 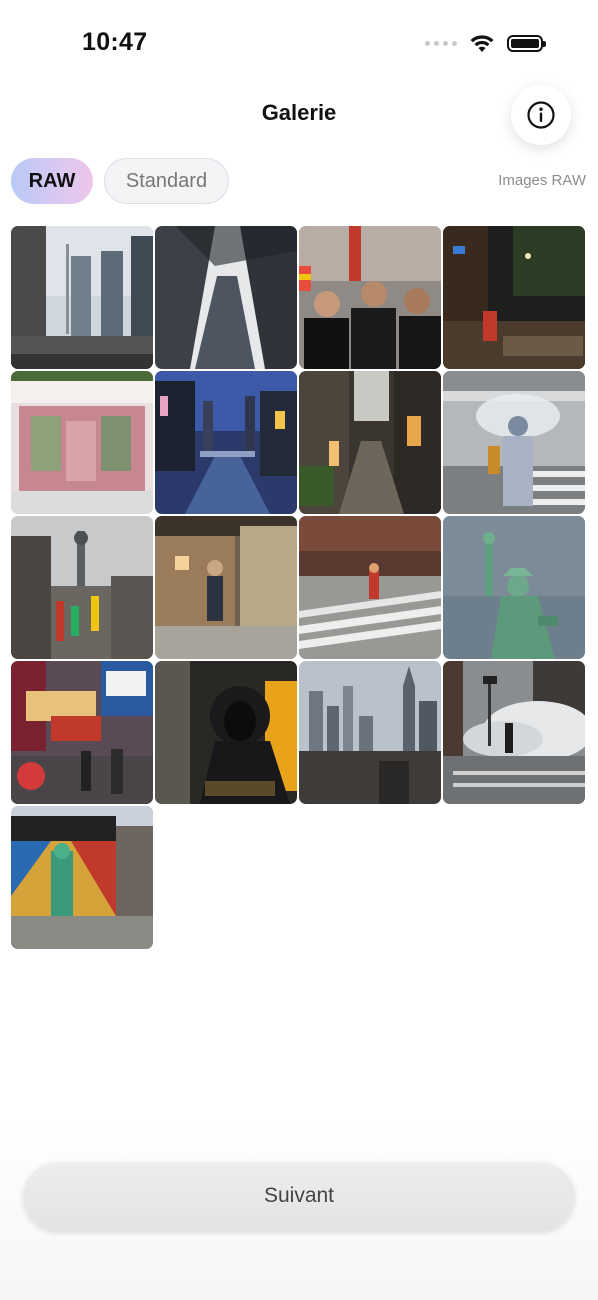 What do you see at coordinates (166, 181) in the screenshot?
I see `mode-standard-button: Standard` at bounding box center [166, 181].